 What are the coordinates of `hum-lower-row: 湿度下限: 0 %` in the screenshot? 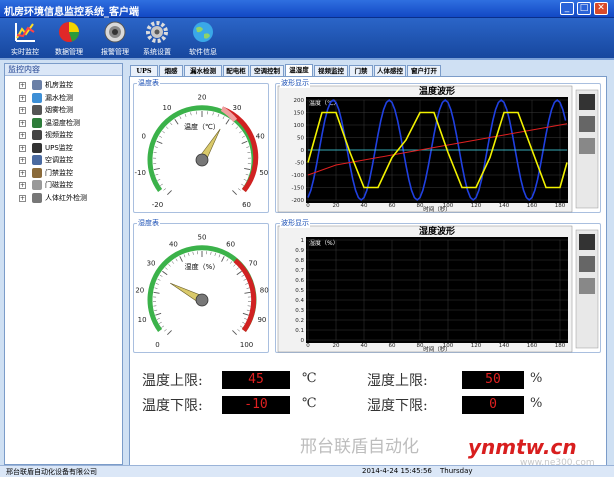 It's located at (472, 405).